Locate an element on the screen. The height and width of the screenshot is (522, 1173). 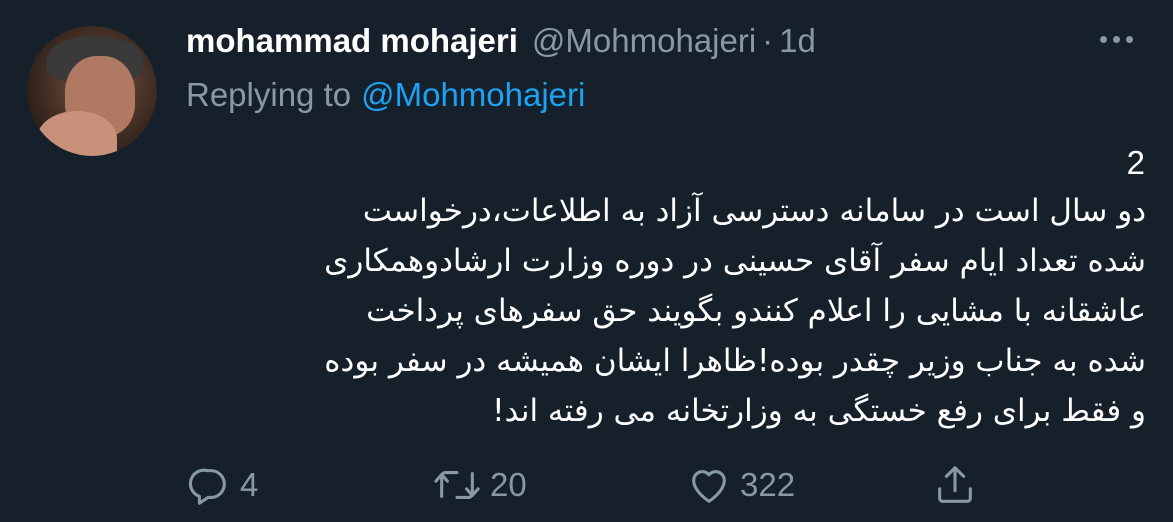
retweet-count: 20 is located at coordinates (508, 484).